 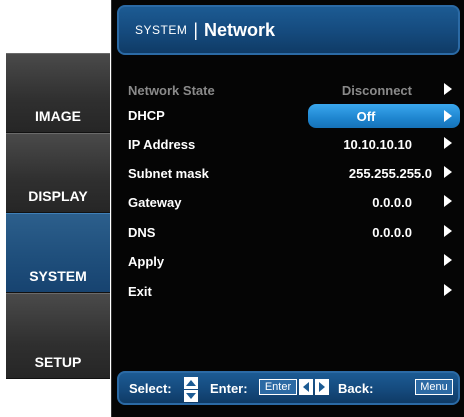 I want to click on row-exit: Exit, so click(x=293, y=292).